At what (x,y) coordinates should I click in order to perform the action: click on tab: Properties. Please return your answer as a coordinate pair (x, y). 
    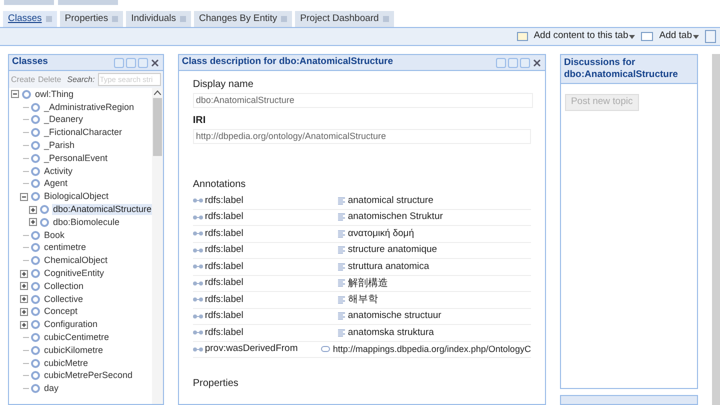
    Looking at the image, I should click on (92, 19).